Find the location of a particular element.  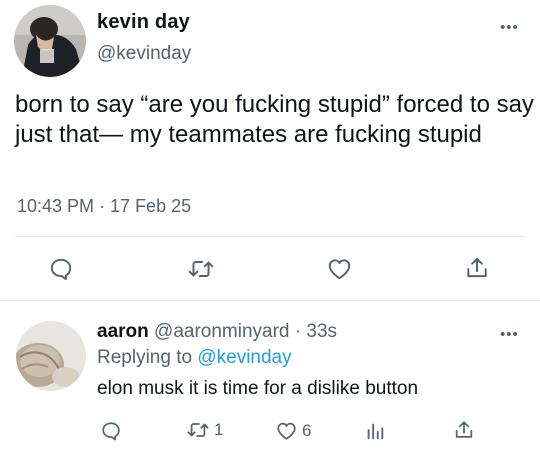

like-count: 6 is located at coordinates (307, 430).